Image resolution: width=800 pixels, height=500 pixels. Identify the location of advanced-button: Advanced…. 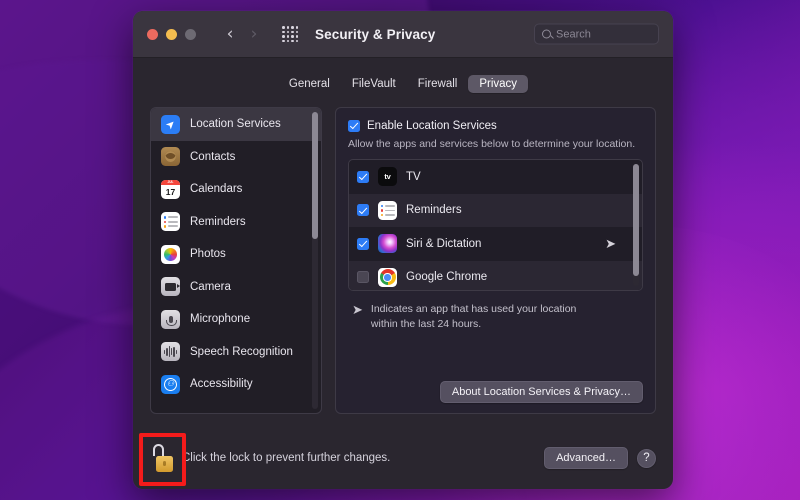
(586, 458).